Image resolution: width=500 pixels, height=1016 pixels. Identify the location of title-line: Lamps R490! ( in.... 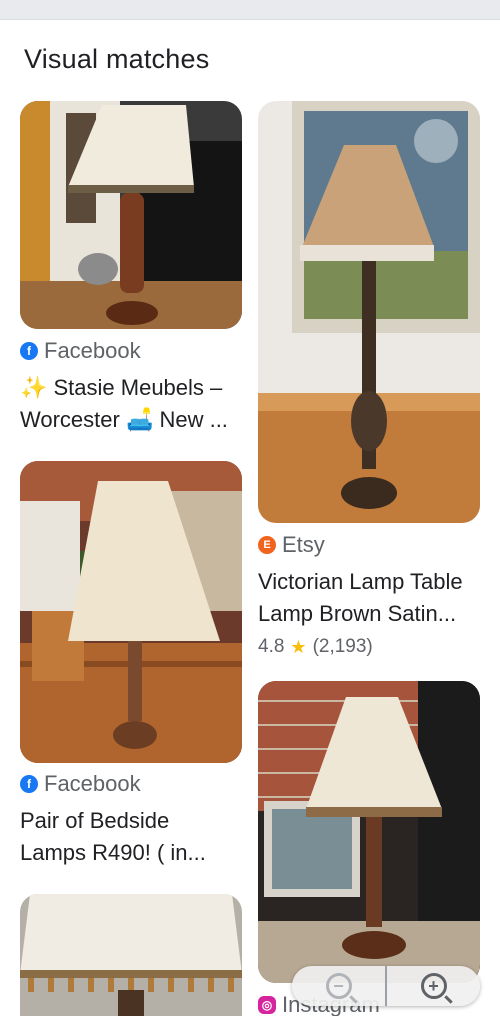
(113, 852).